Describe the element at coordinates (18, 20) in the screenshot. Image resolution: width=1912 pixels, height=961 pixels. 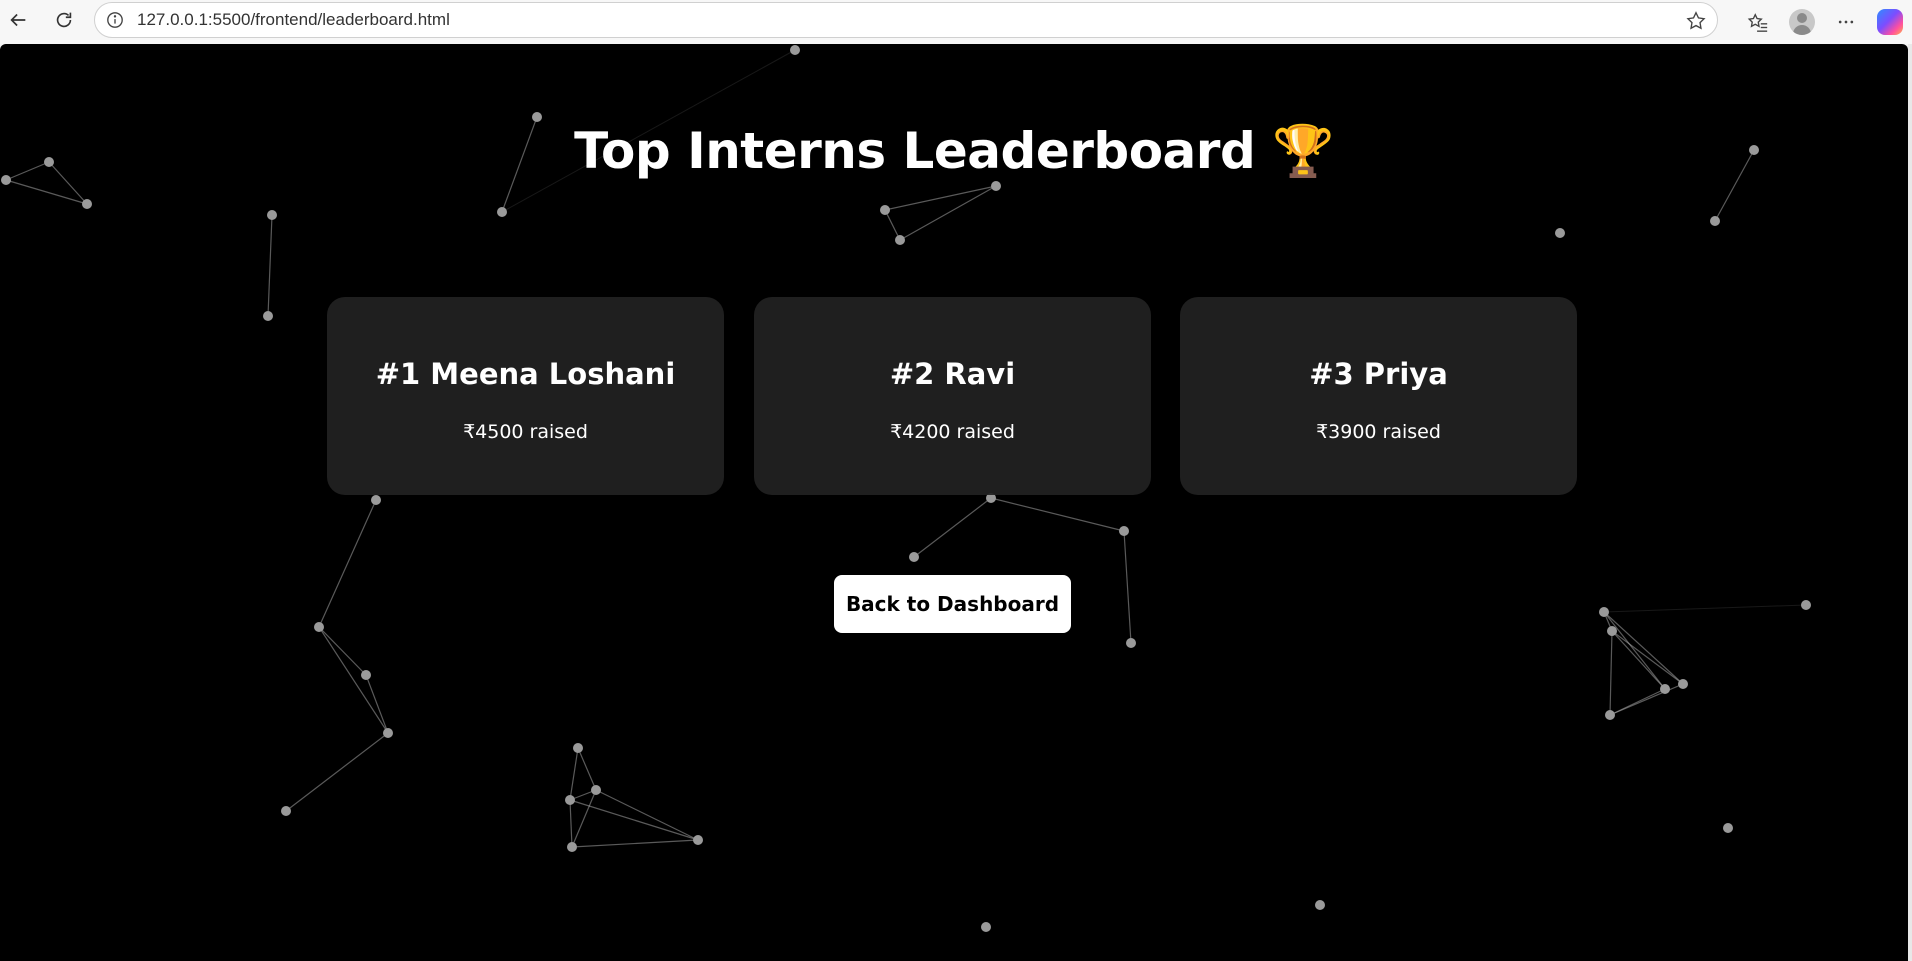
I see `back-arrow-icon` at that location.